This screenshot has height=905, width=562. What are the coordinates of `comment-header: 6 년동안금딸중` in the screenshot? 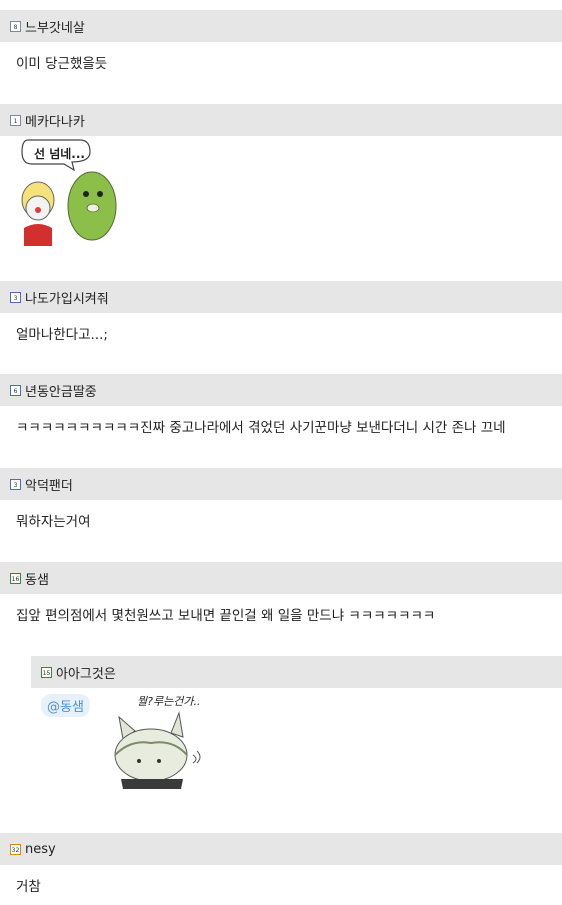 It's located at (281, 390).